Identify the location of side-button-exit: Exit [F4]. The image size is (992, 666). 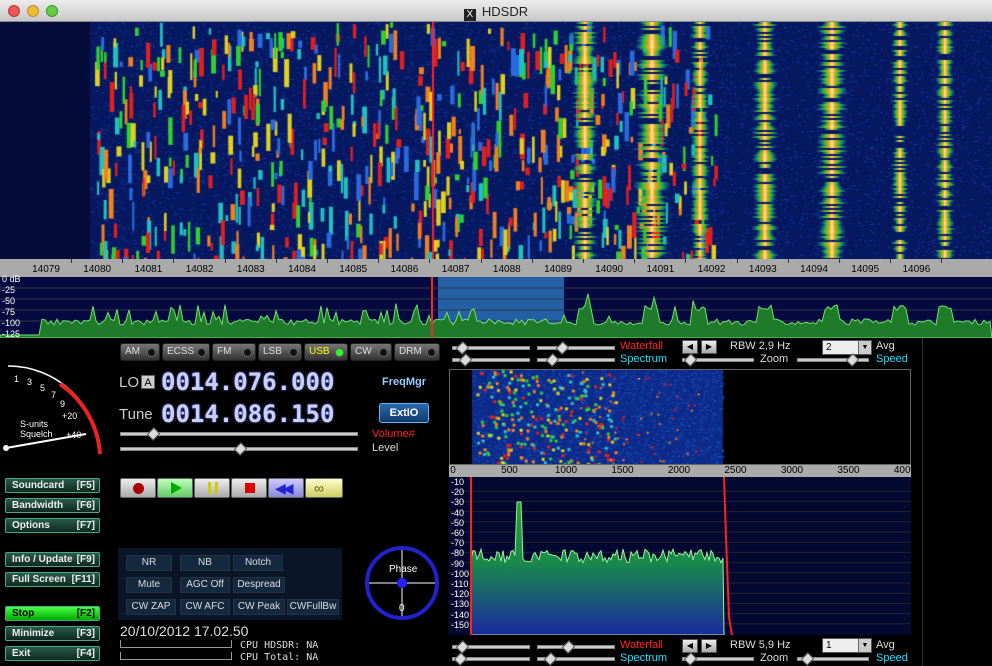
(52, 653).